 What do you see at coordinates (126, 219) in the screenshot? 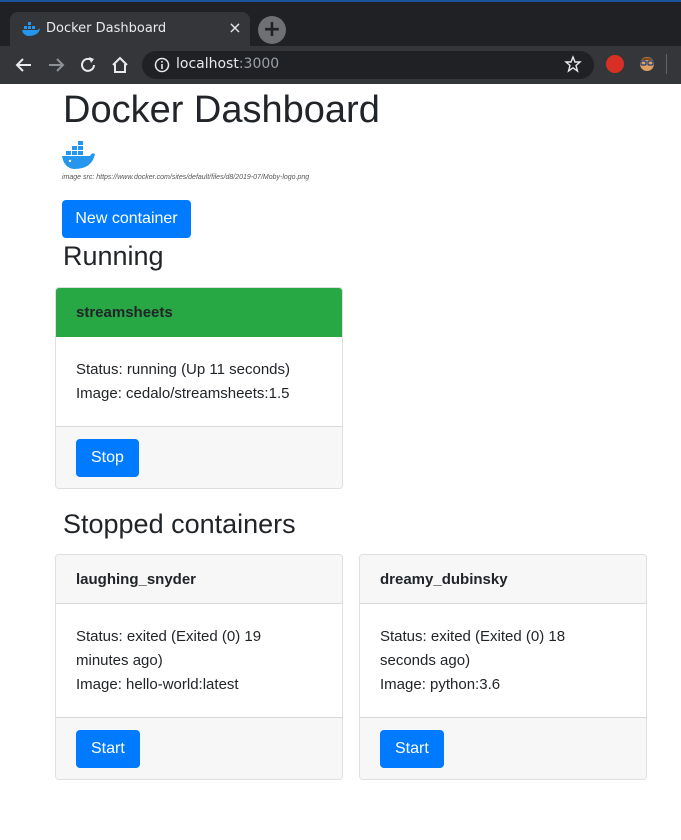
I see `new-container-button: New container` at bounding box center [126, 219].